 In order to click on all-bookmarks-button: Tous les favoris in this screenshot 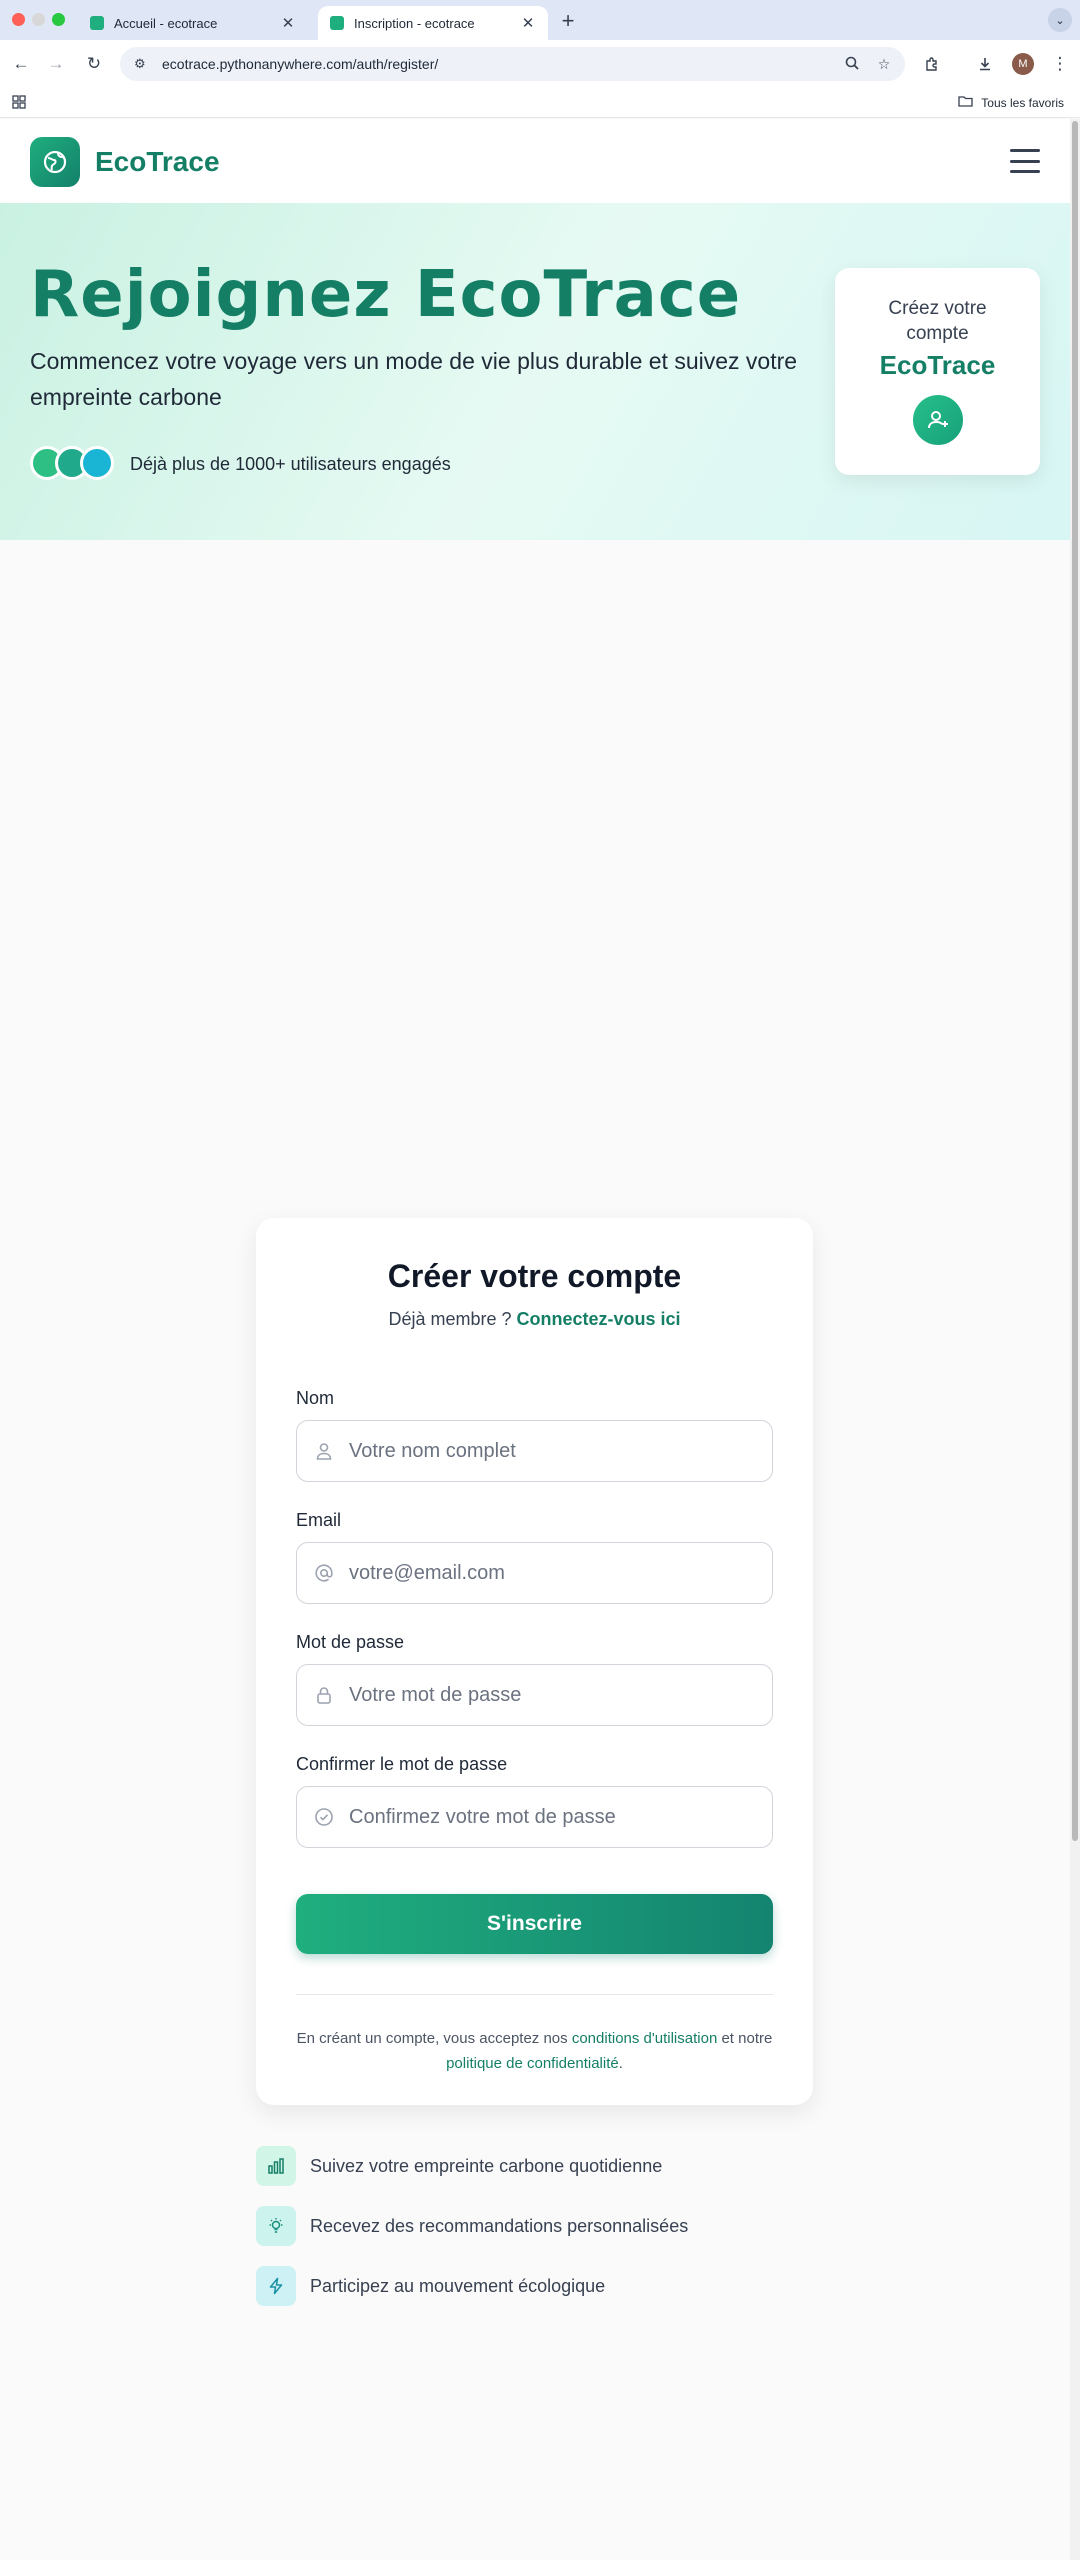, I will do `click(1011, 102)`.